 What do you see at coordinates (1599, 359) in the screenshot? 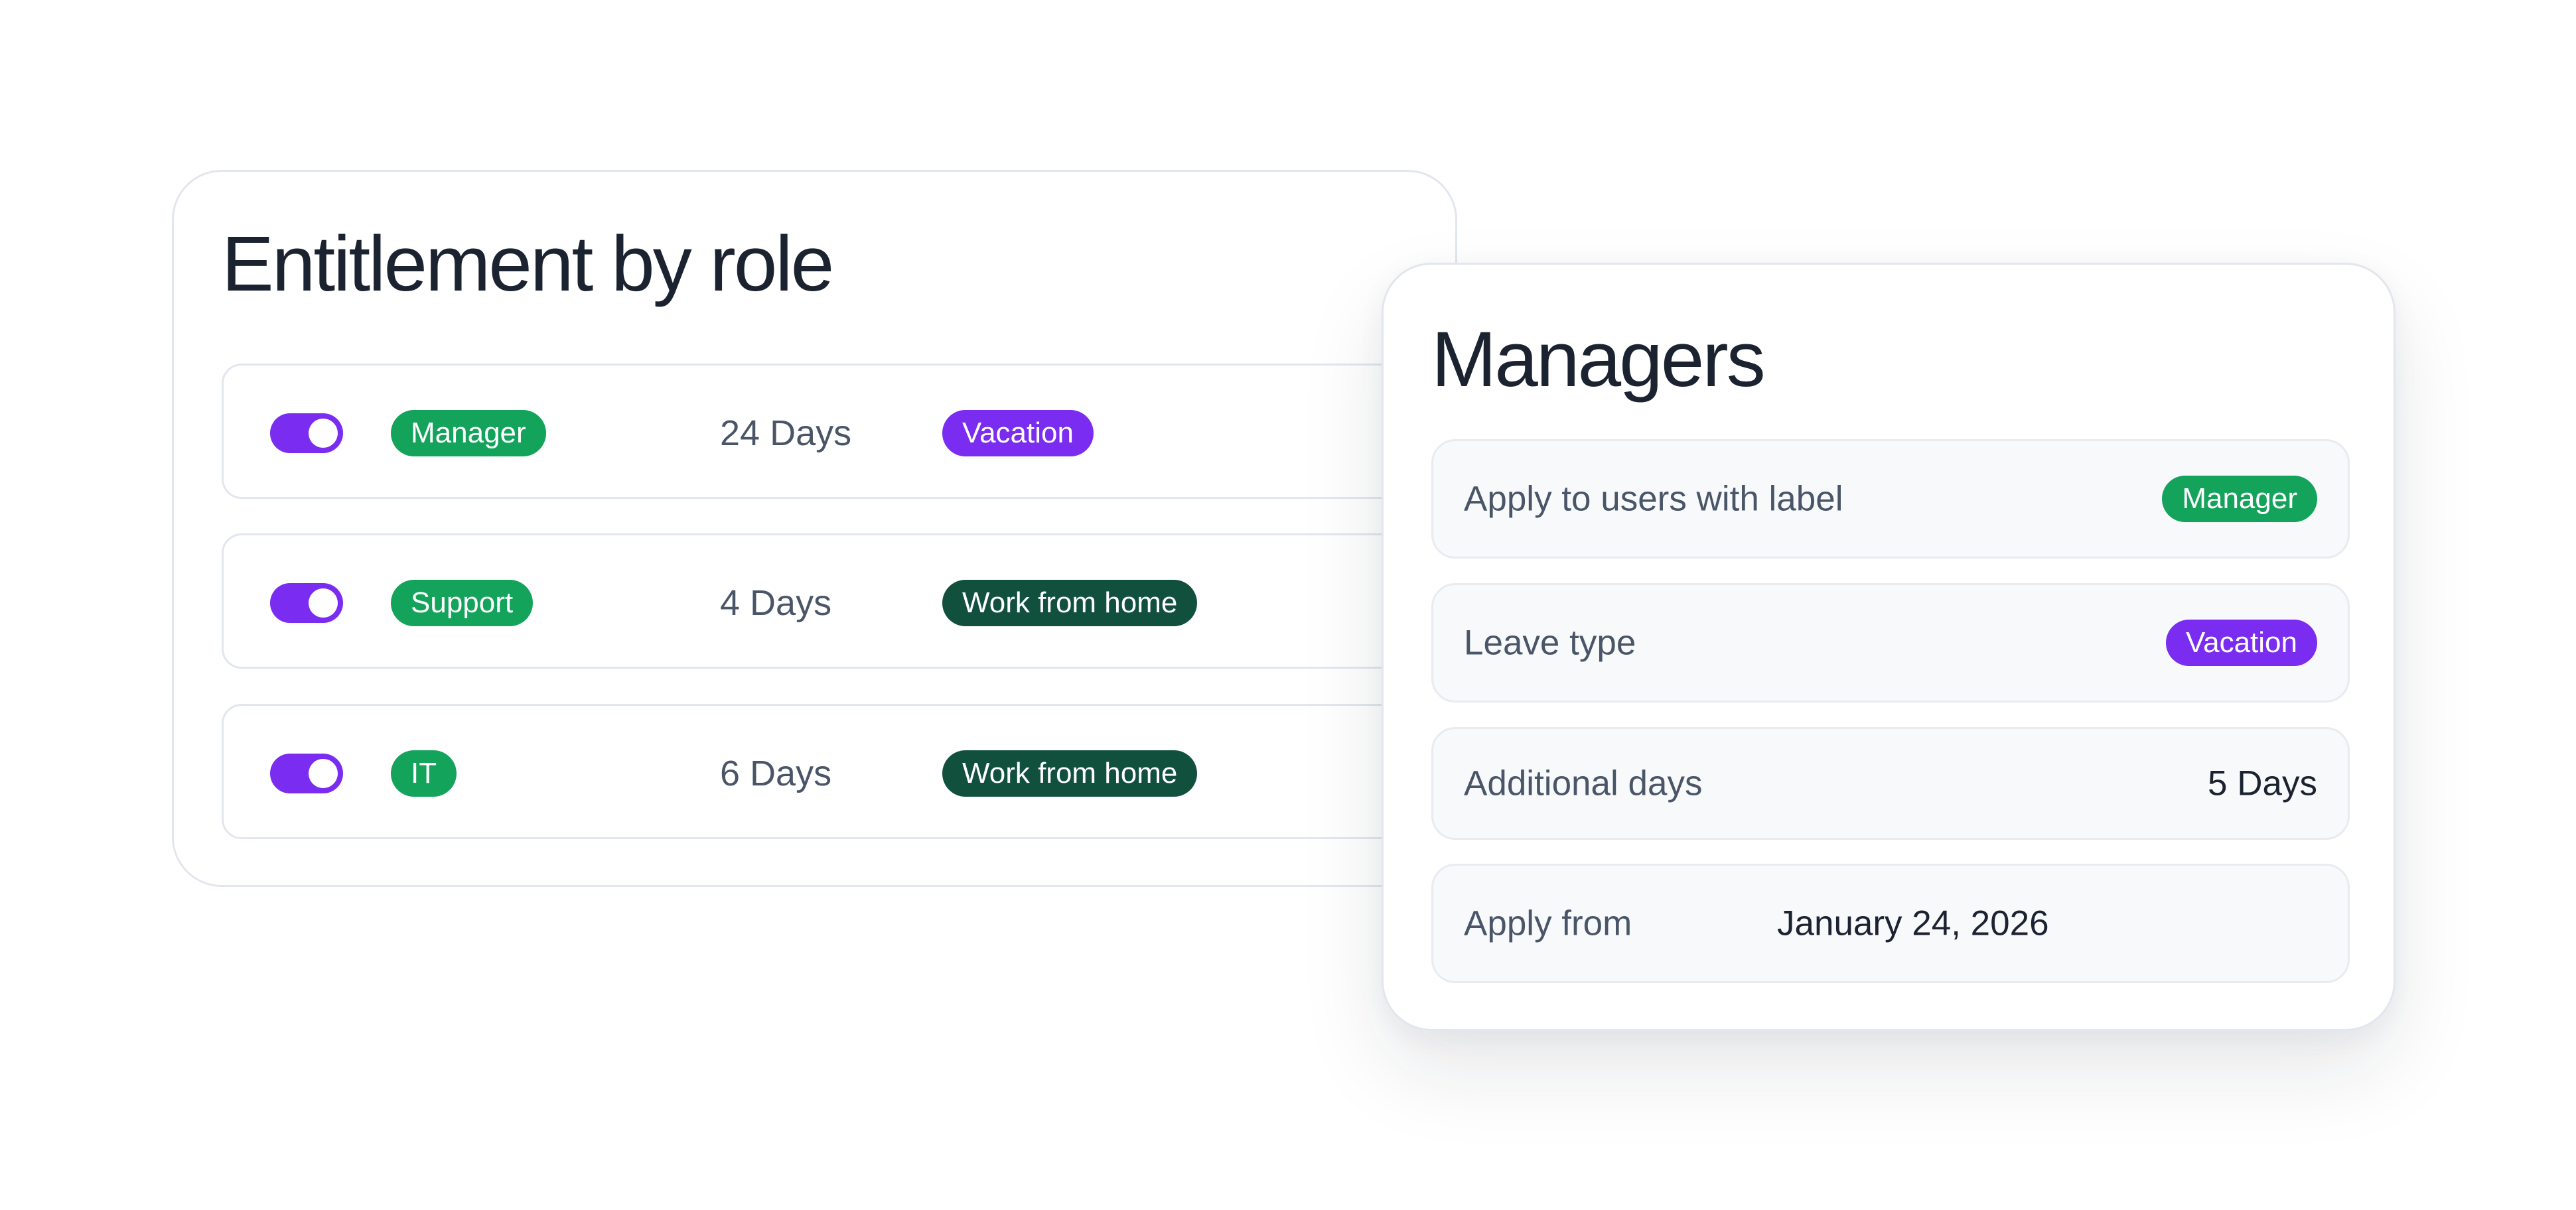
I see `managers-card-title: Managers` at bounding box center [1599, 359].